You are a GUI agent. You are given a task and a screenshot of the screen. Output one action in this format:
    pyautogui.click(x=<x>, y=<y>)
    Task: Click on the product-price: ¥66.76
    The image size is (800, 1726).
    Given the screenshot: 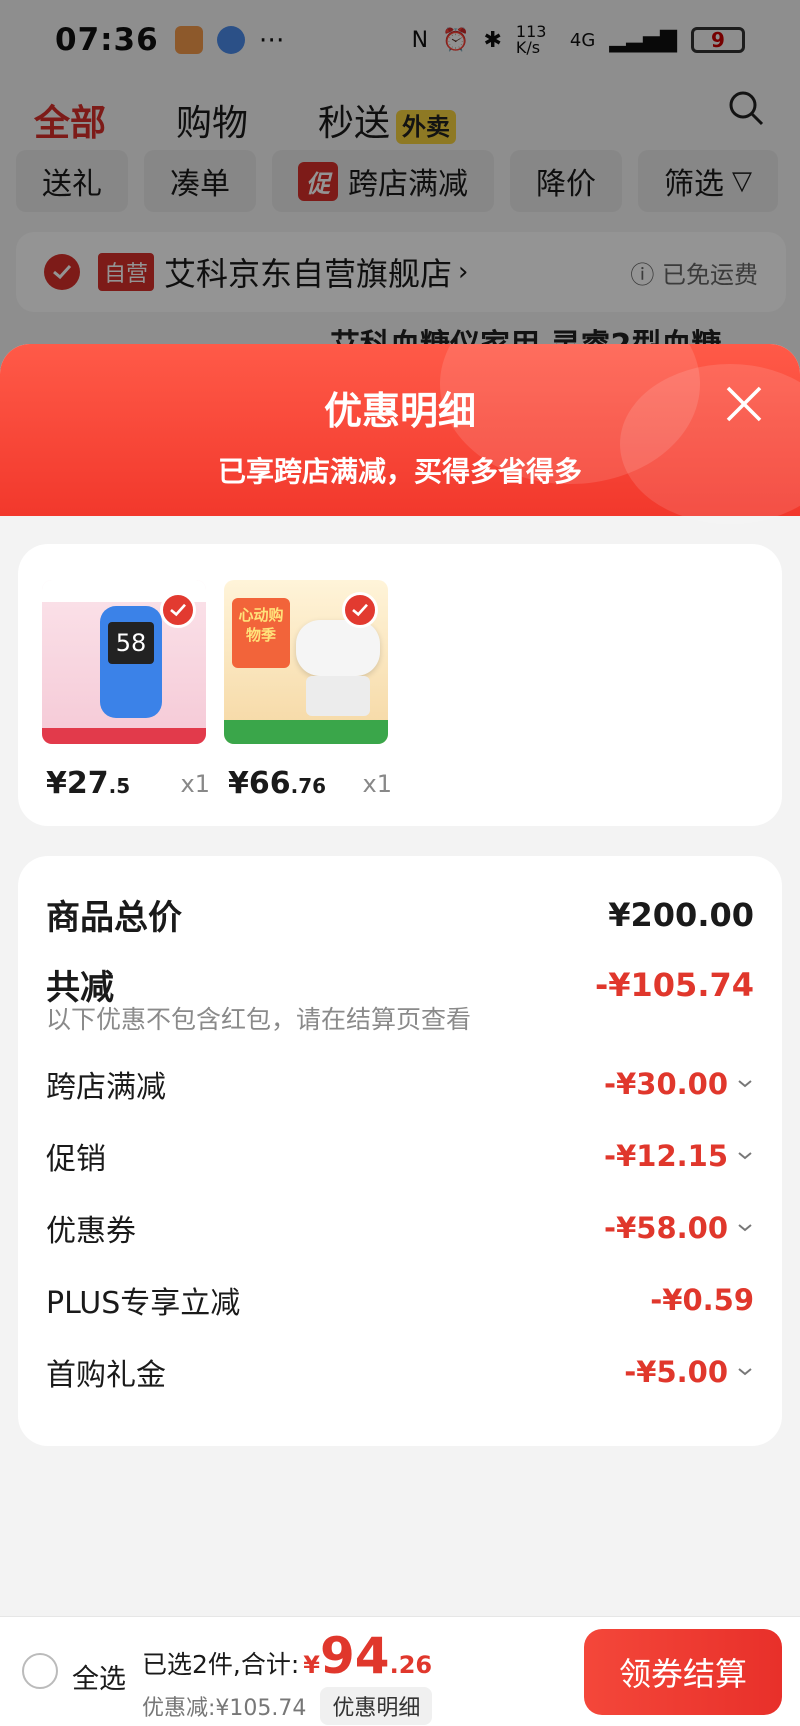 What is the action you would take?
    pyautogui.click(x=277, y=783)
    